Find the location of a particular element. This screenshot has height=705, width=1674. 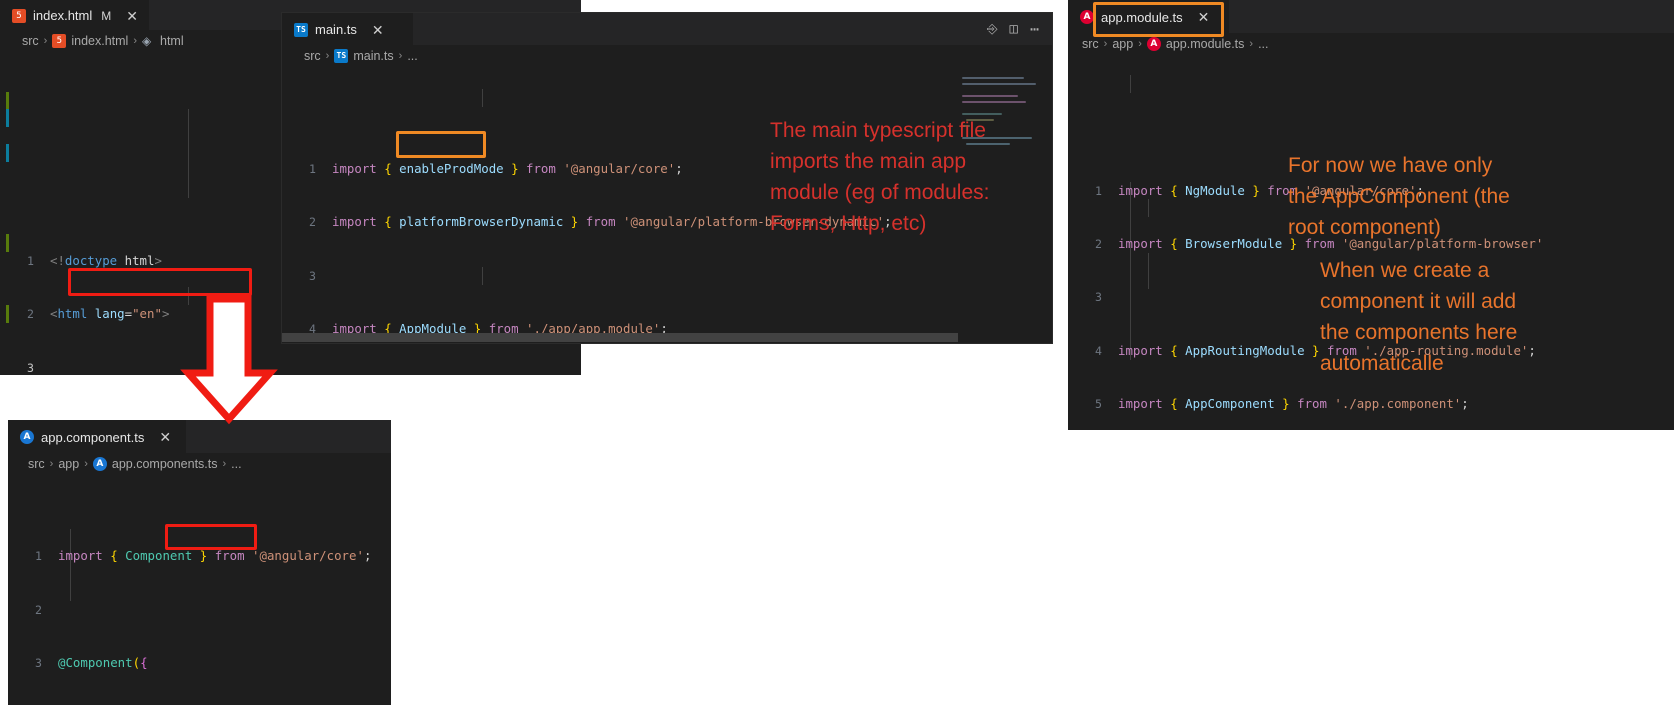

breadcrumb-item-file: app.components.ts is located at coordinates (165, 464).